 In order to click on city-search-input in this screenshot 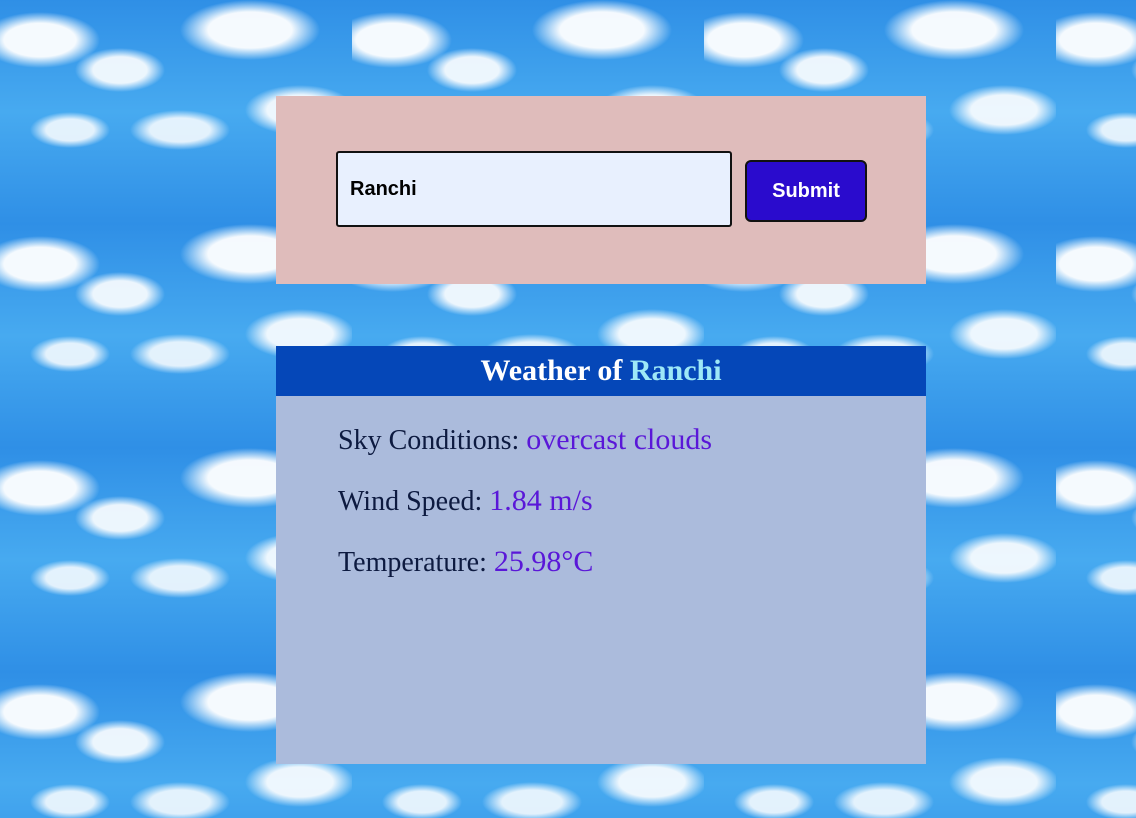, I will do `click(534, 189)`.